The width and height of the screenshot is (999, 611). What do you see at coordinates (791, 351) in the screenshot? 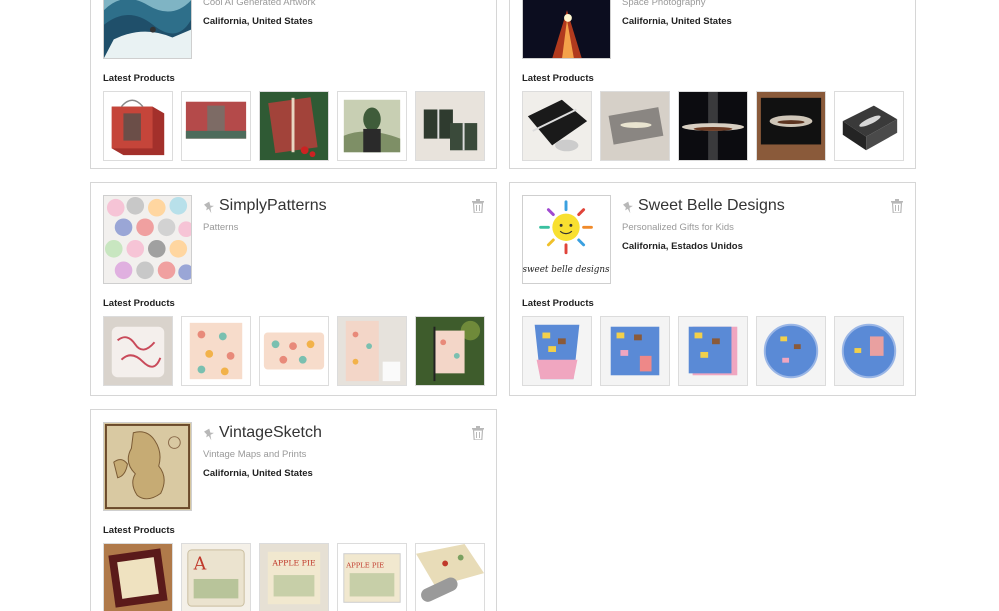
I see `product-thumbnail-paper-plate` at bounding box center [791, 351].